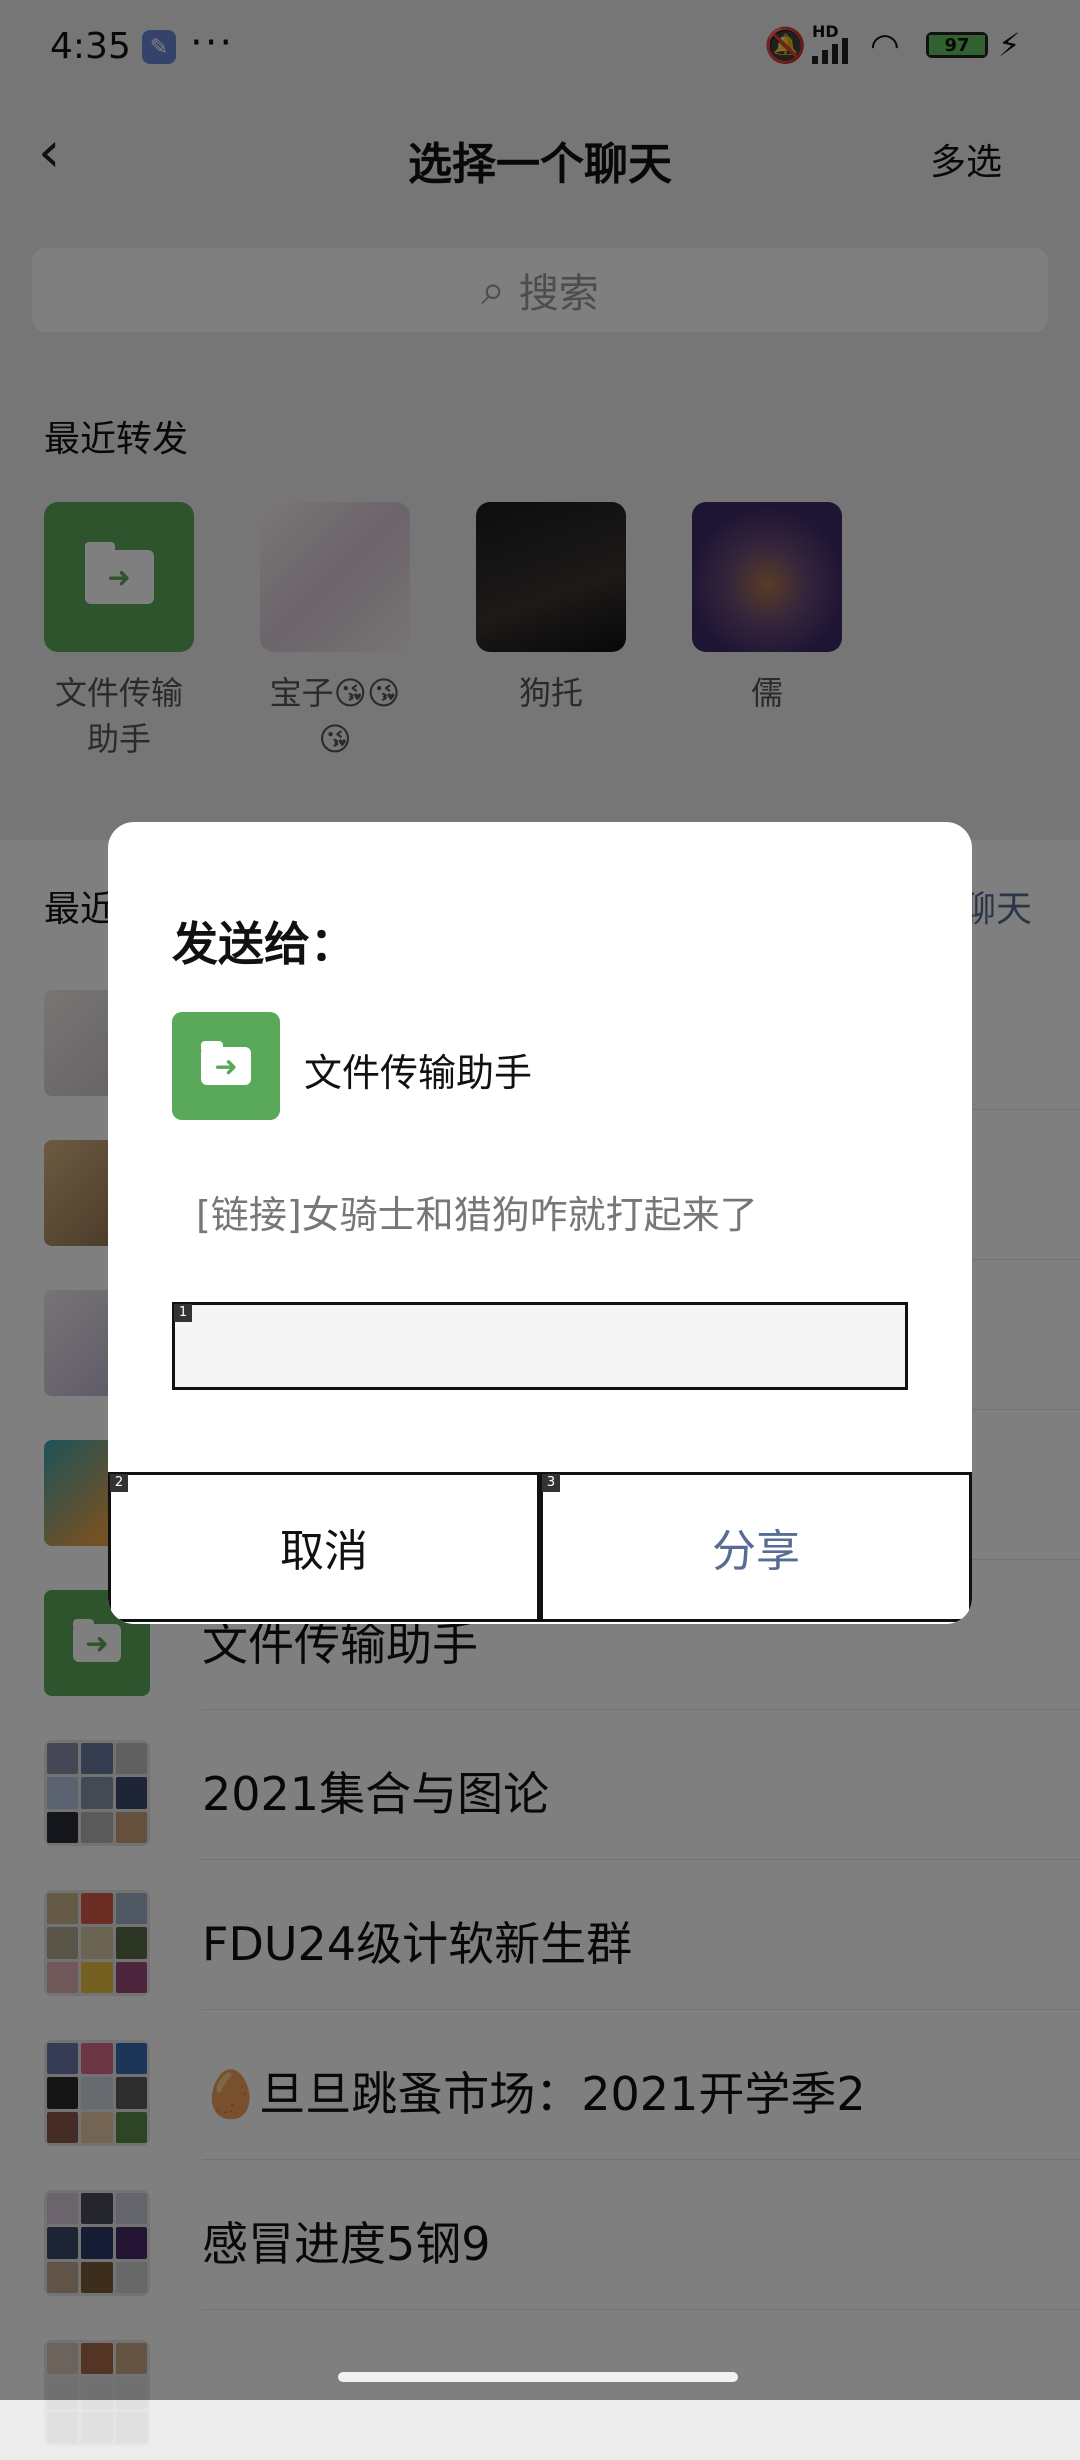 Image resolution: width=1080 pixels, height=2460 pixels. Describe the element at coordinates (756, 1547) in the screenshot. I see `share-button: 分享` at that location.